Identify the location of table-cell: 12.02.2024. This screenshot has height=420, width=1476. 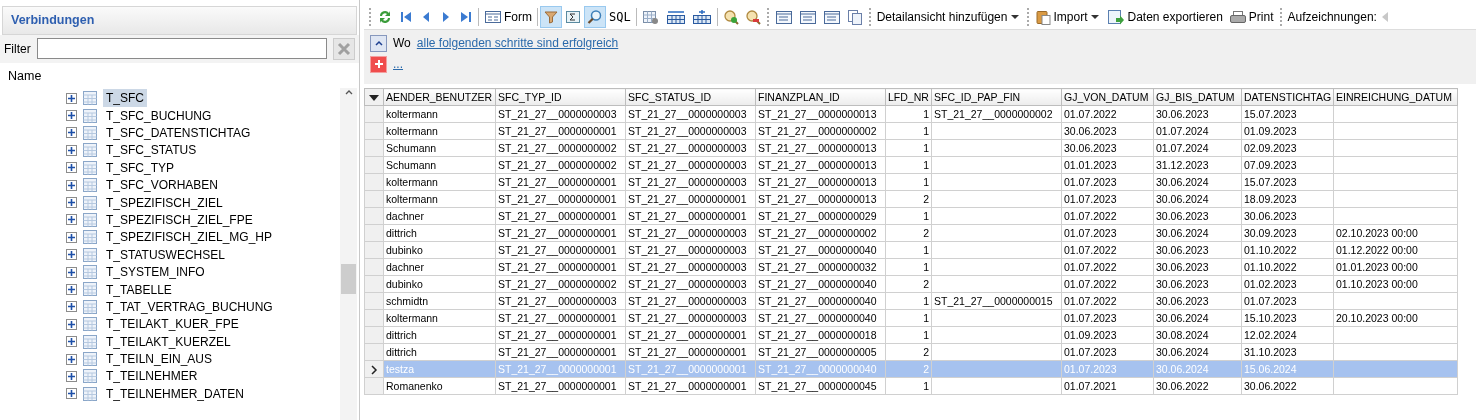
(1287, 335).